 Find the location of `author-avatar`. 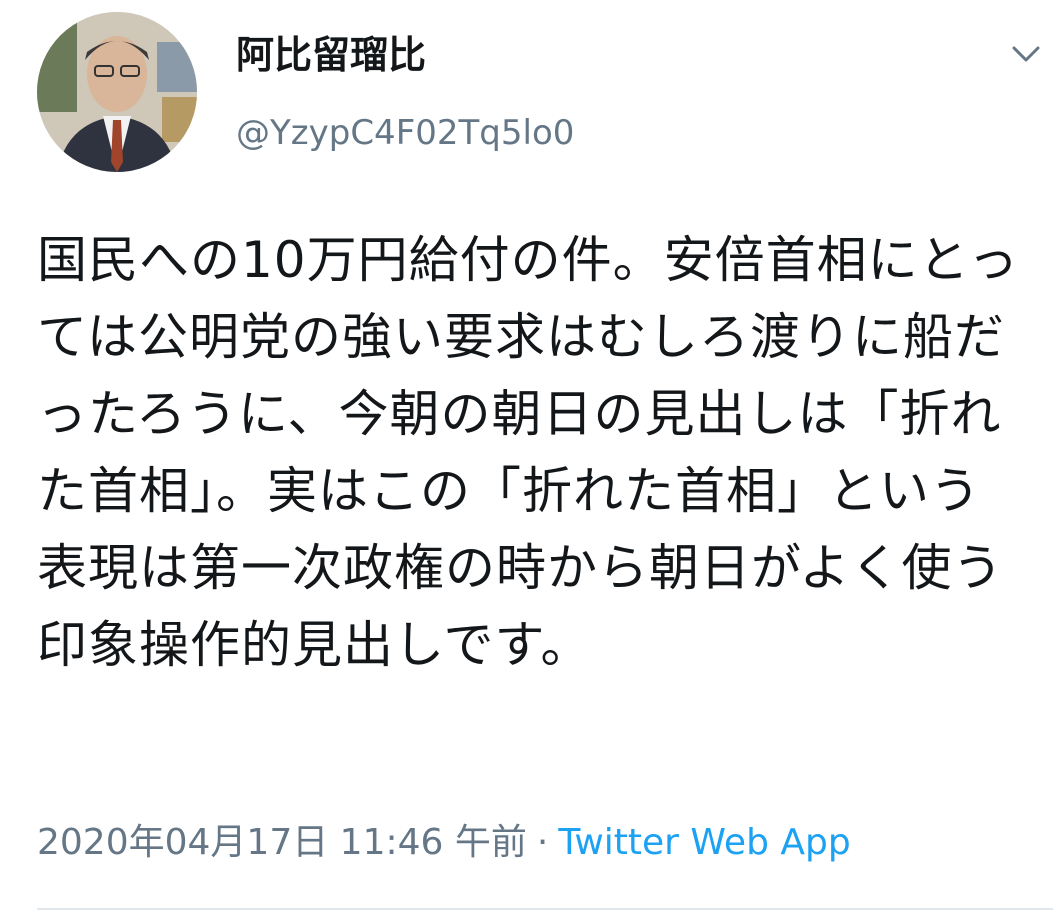

author-avatar is located at coordinates (117, 92).